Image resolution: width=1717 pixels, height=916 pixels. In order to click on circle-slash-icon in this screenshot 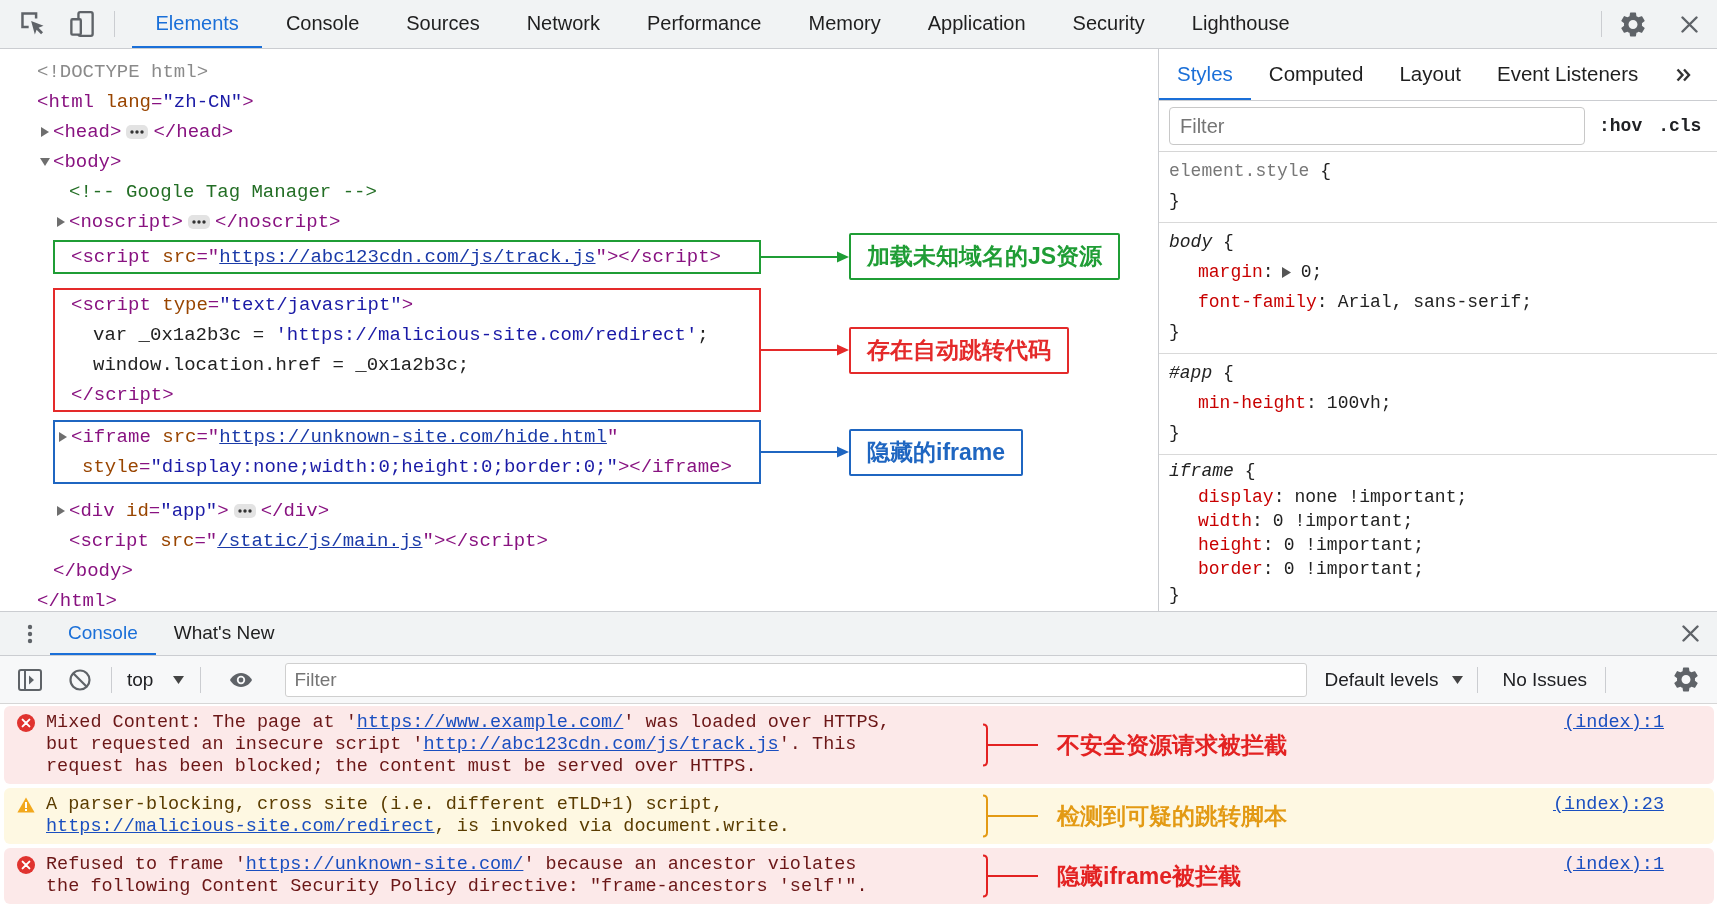, I will do `click(80, 679)`.